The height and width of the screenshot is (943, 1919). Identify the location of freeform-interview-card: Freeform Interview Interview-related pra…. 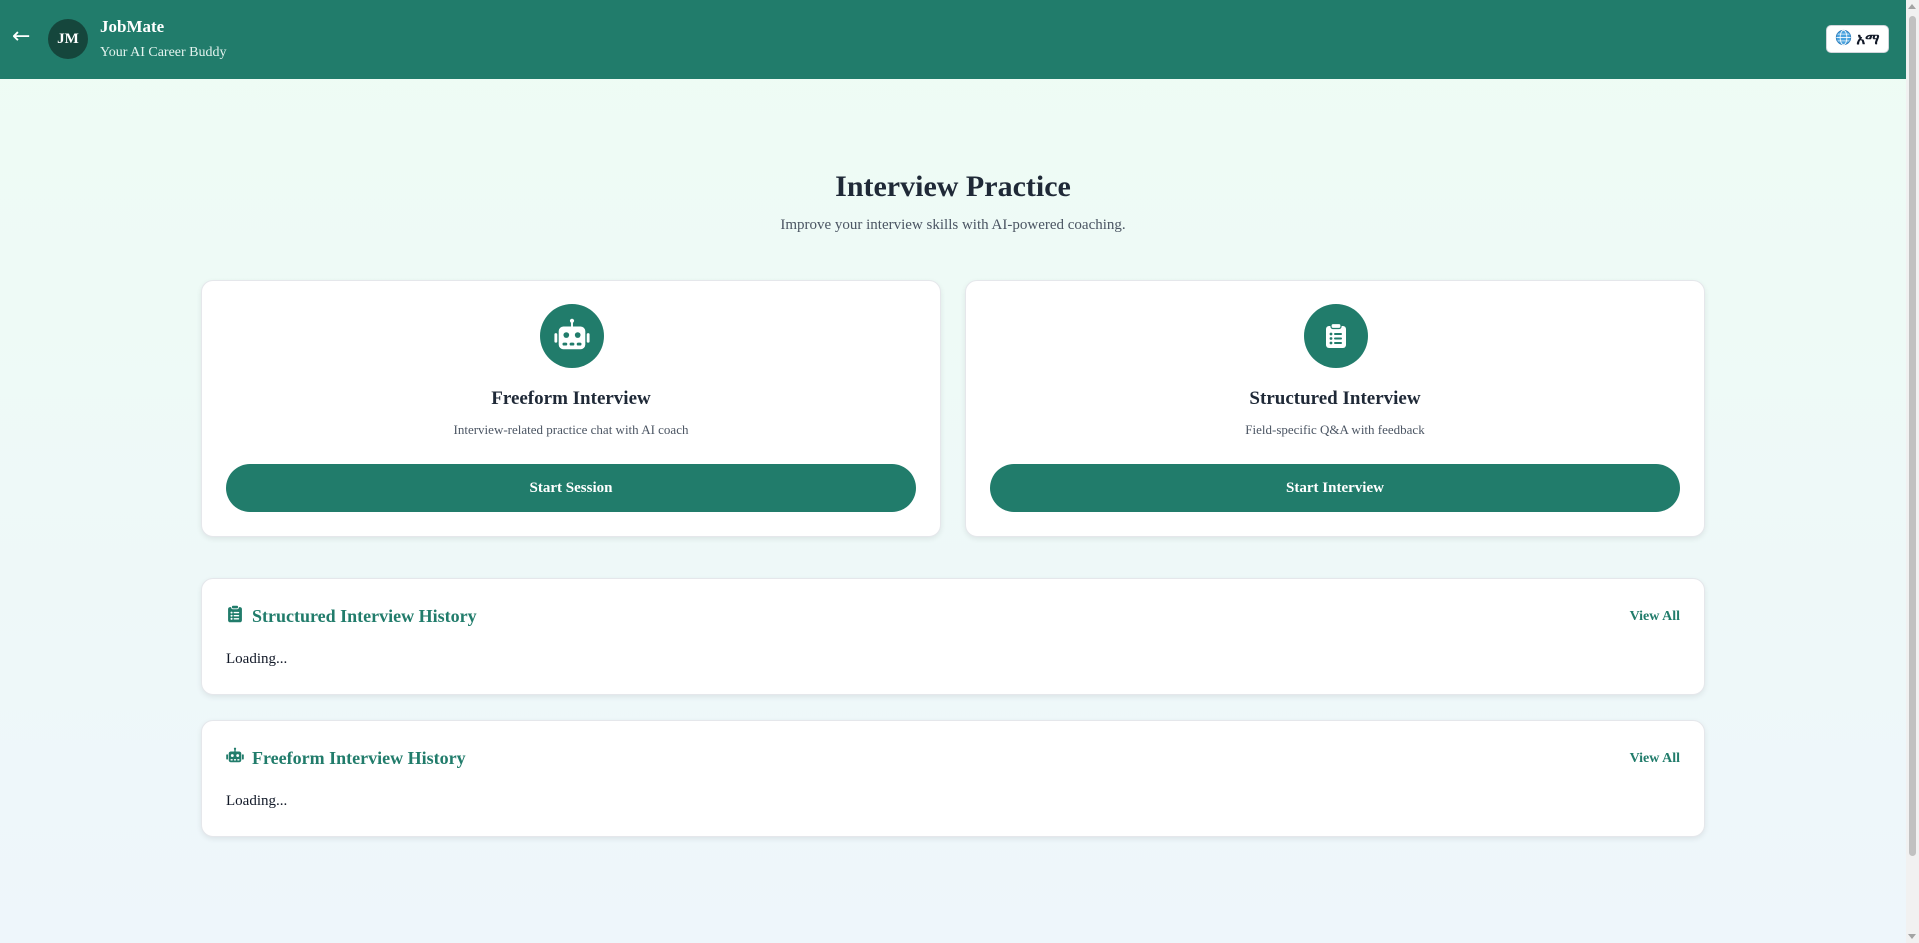
(571, 408).